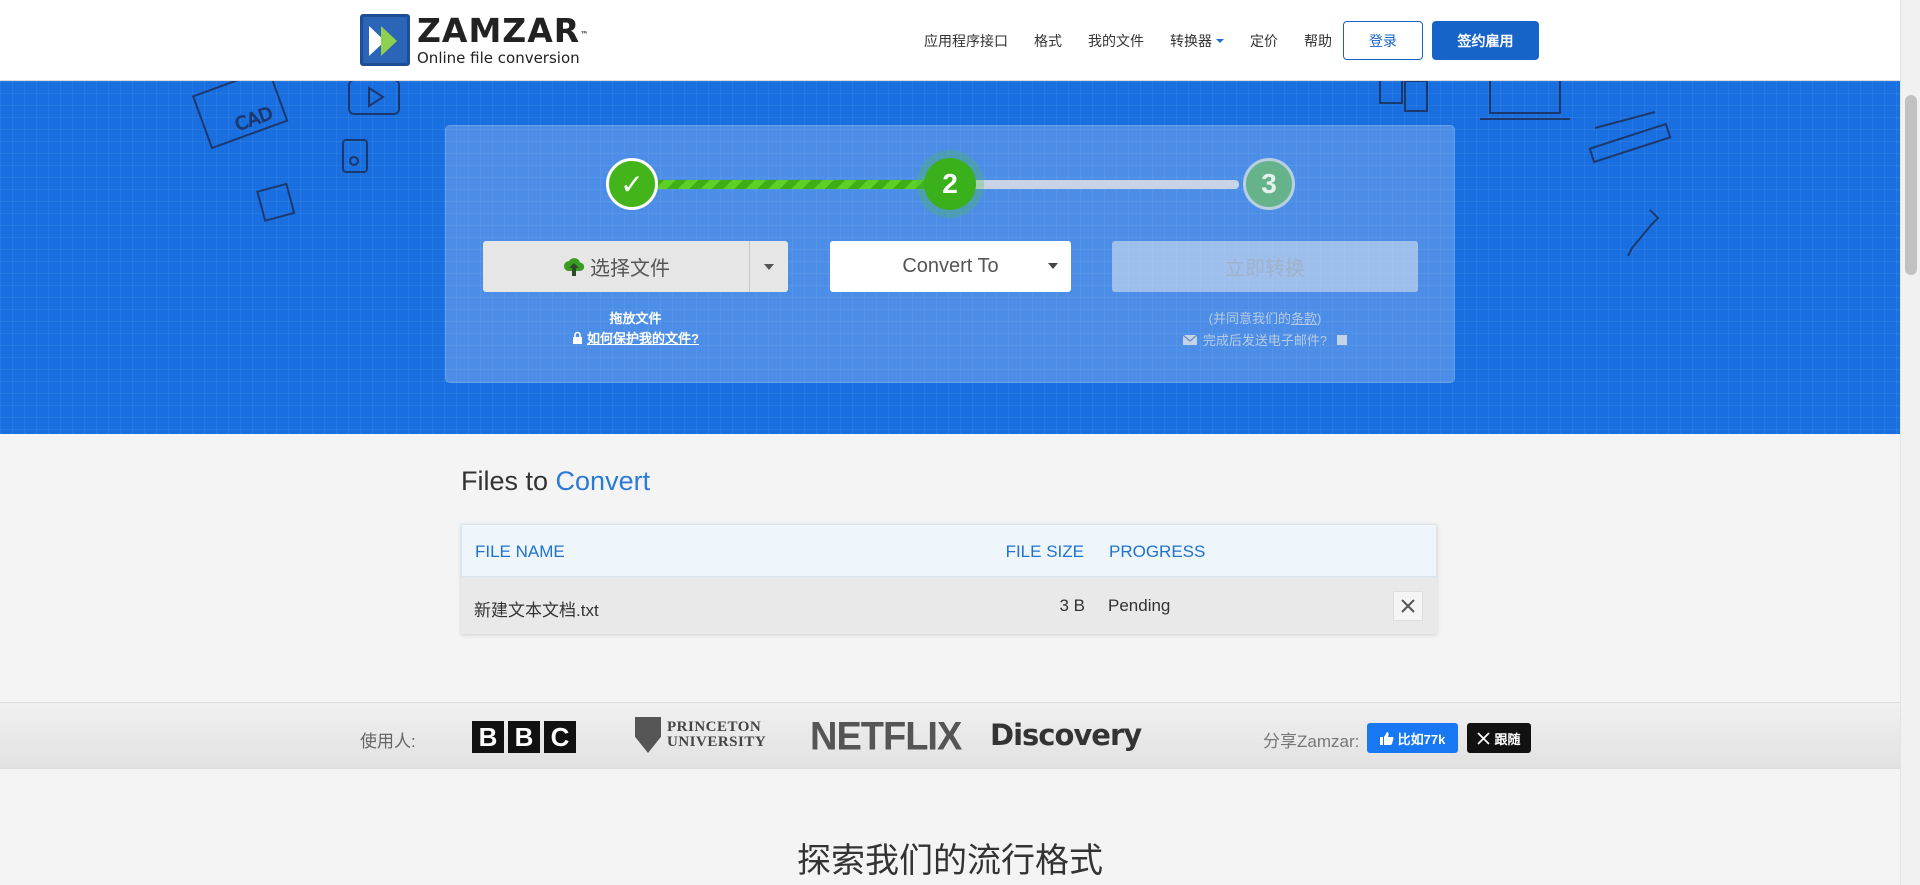 The image size is (1920, 885). What do you see at coordinates (1116, 41) in the screenshot?
I see `nav-my-files: 我的文件` at bounding box center [1116, 41].